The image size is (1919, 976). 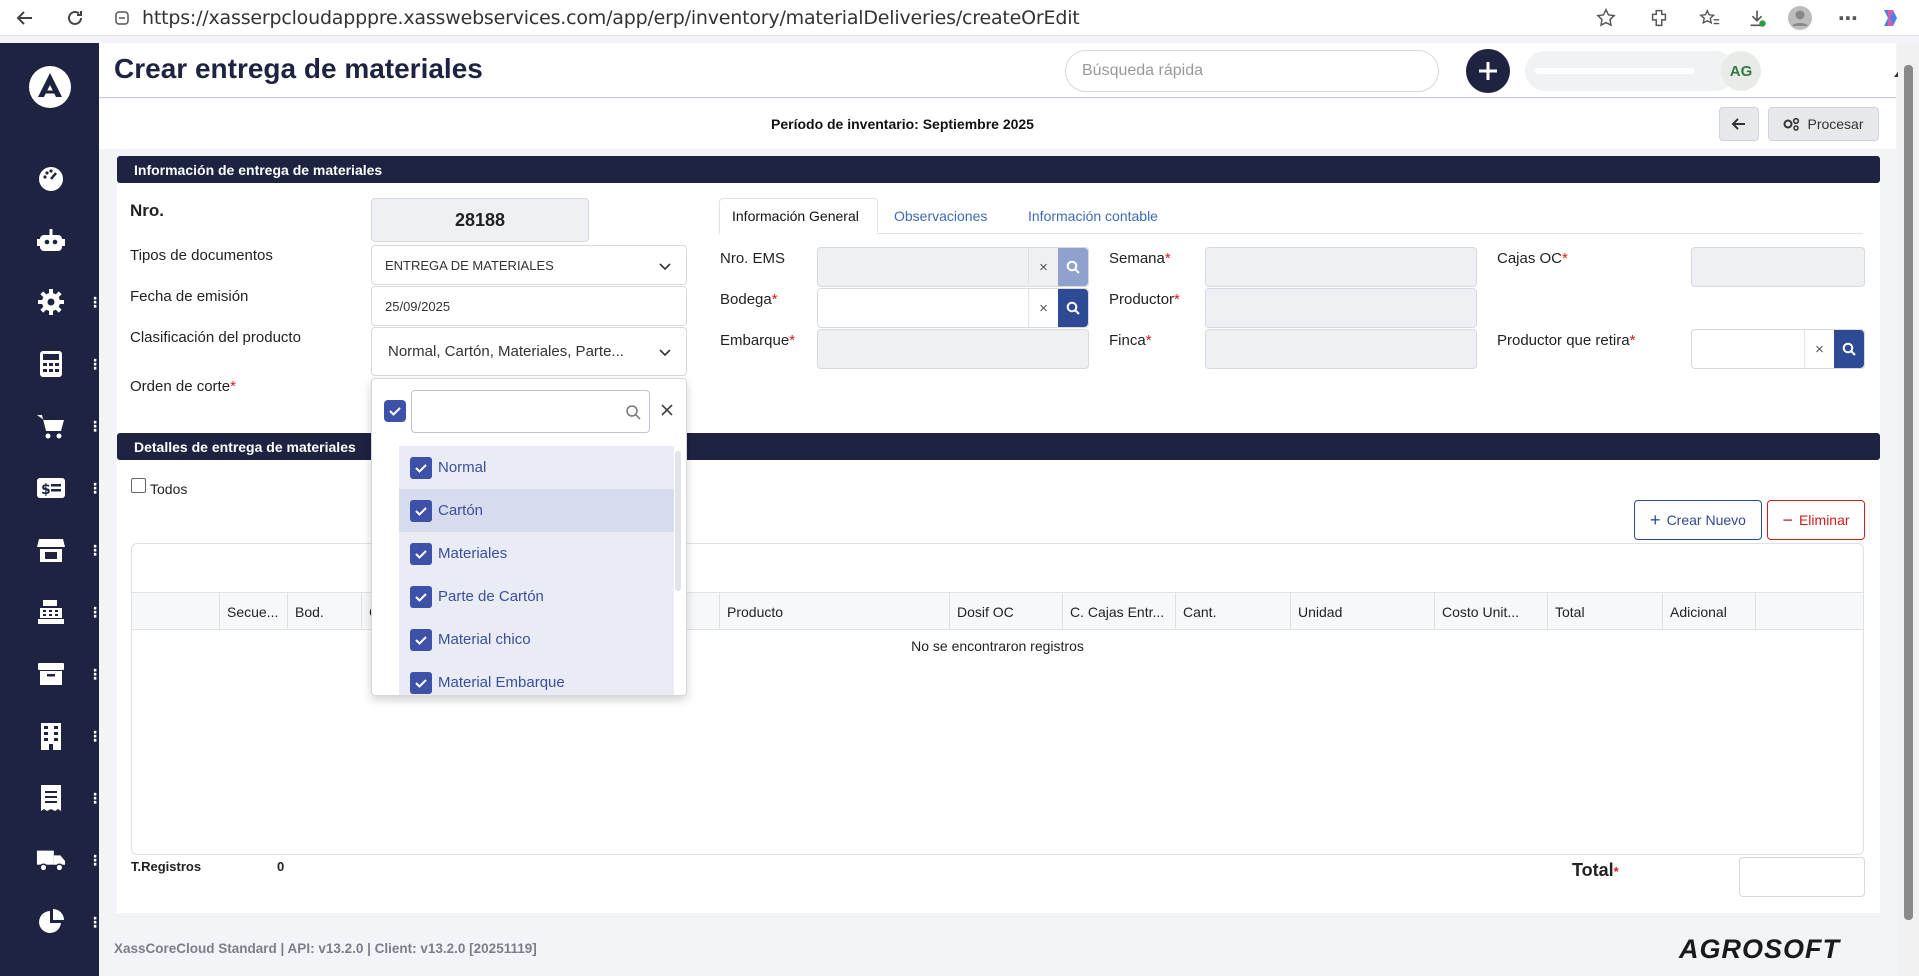 What do you see at coordinates (51, 364) in the screenshot?
I see `sidebar-item-accounting: ⋮` at bounding box center [51, 364].